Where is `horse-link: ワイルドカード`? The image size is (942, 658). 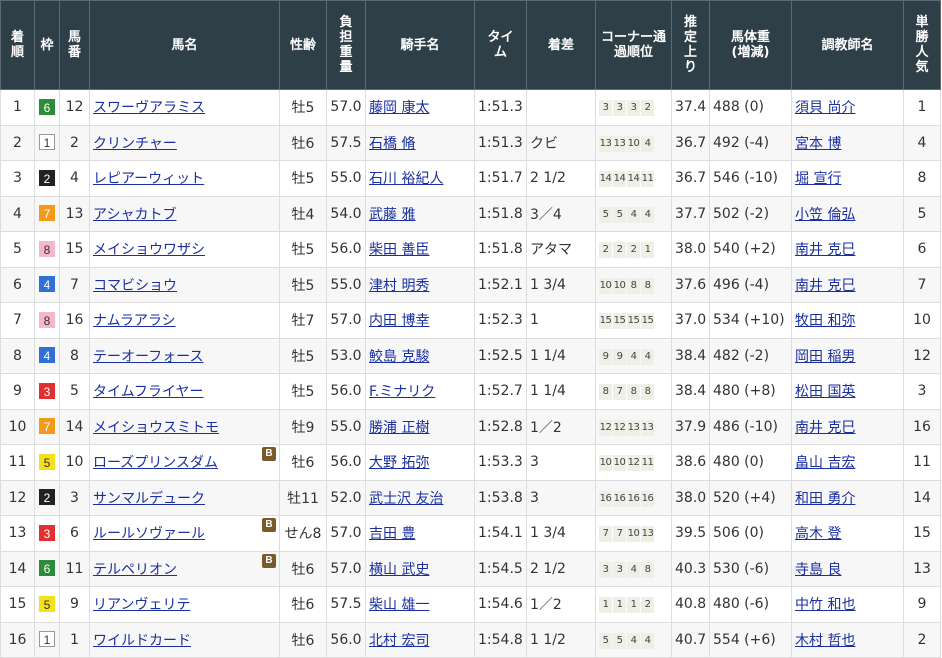 horse-link: ワイルドカード is located at coordinates (142, 641).